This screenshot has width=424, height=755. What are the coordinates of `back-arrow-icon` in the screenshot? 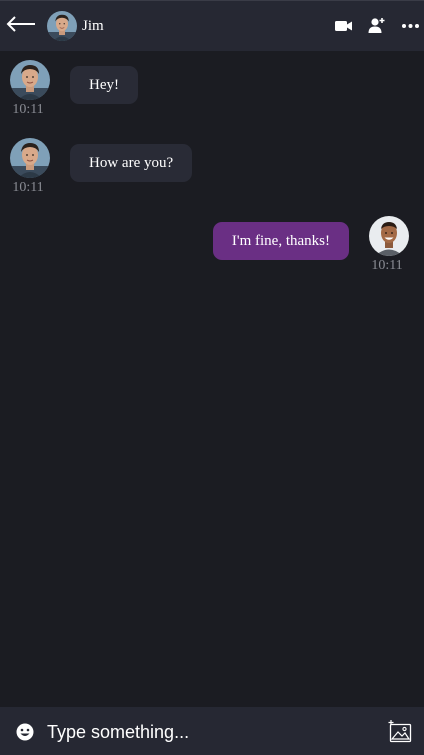 It's located at (22, 24).